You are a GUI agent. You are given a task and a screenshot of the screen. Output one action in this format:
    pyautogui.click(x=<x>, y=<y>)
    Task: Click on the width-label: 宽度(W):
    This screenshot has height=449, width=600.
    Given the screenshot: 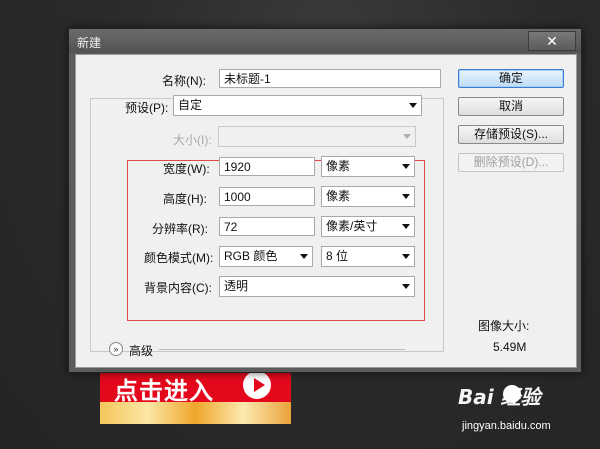 What is the action you would take?
    pyautogui.click(x=186, y=169)
    